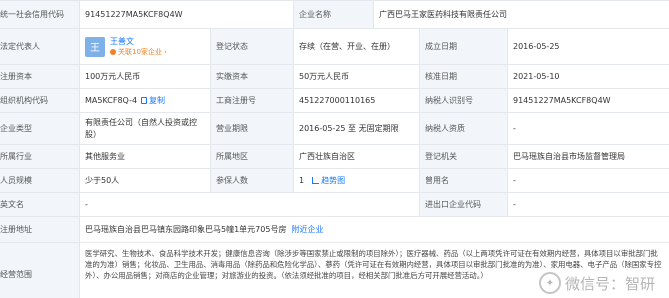 The height and width of the screenshot is (298, 669). I want to click on insured-value: 1, so click(302, 180).